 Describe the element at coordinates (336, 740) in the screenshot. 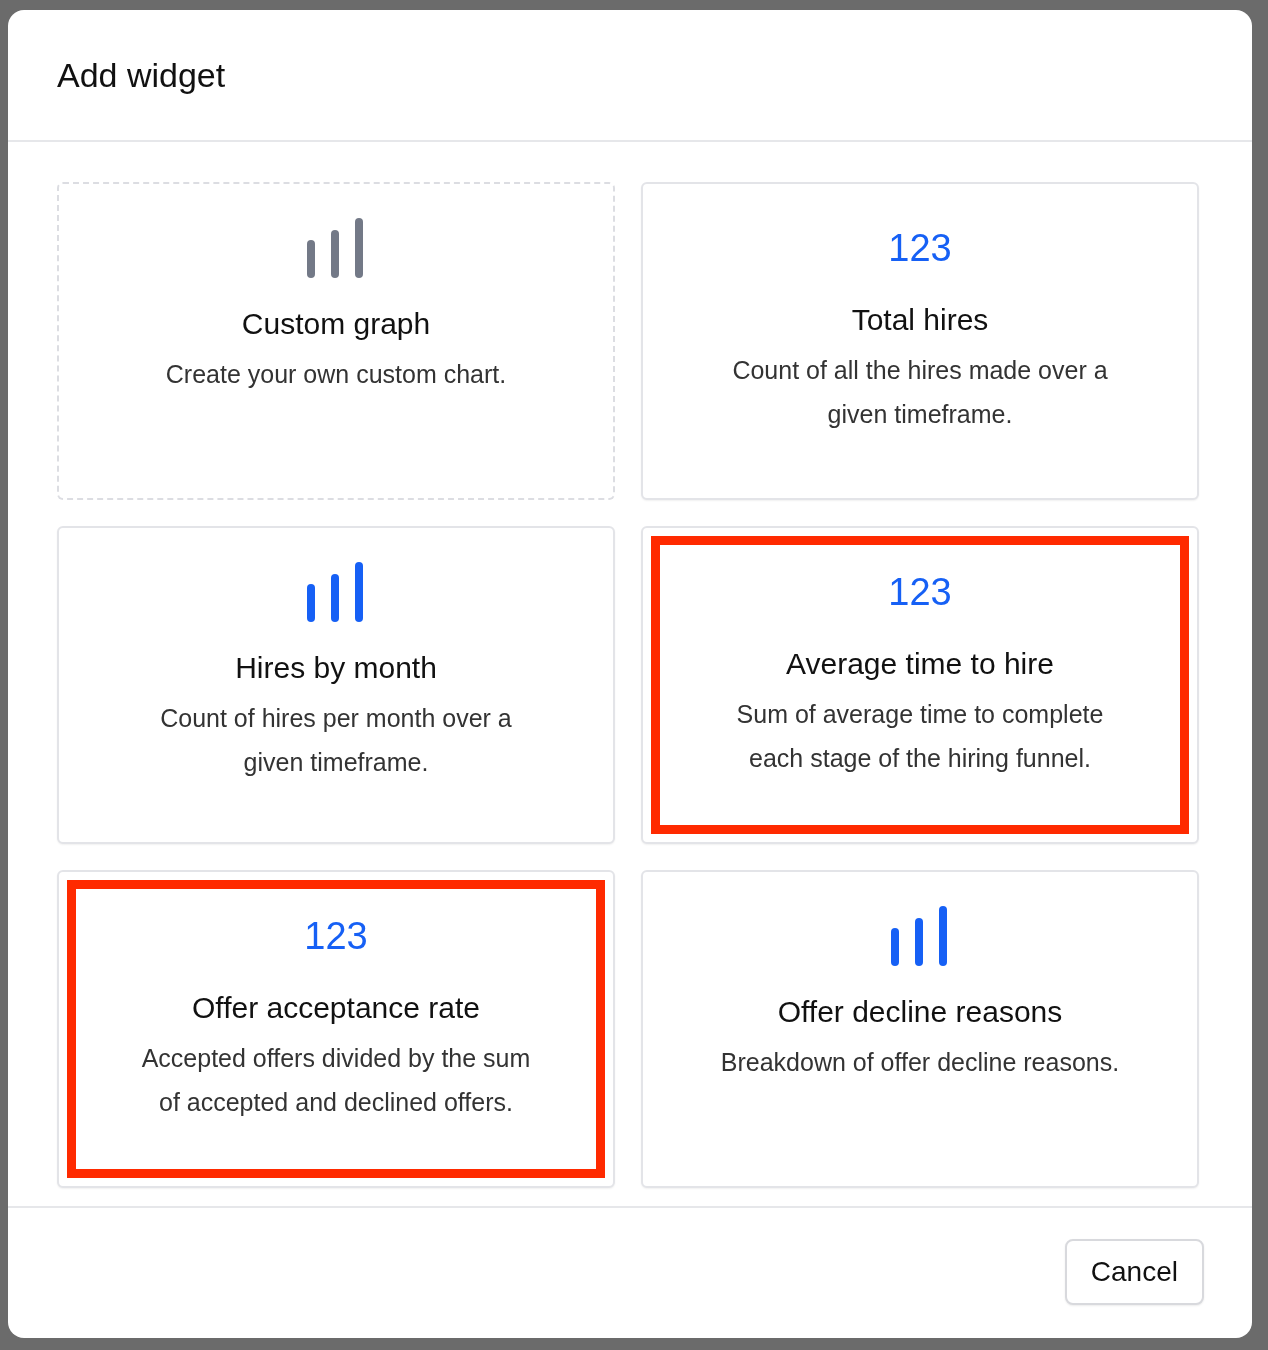

I see `widget-description: Count of hires per month over a given timeframe.` at that location.